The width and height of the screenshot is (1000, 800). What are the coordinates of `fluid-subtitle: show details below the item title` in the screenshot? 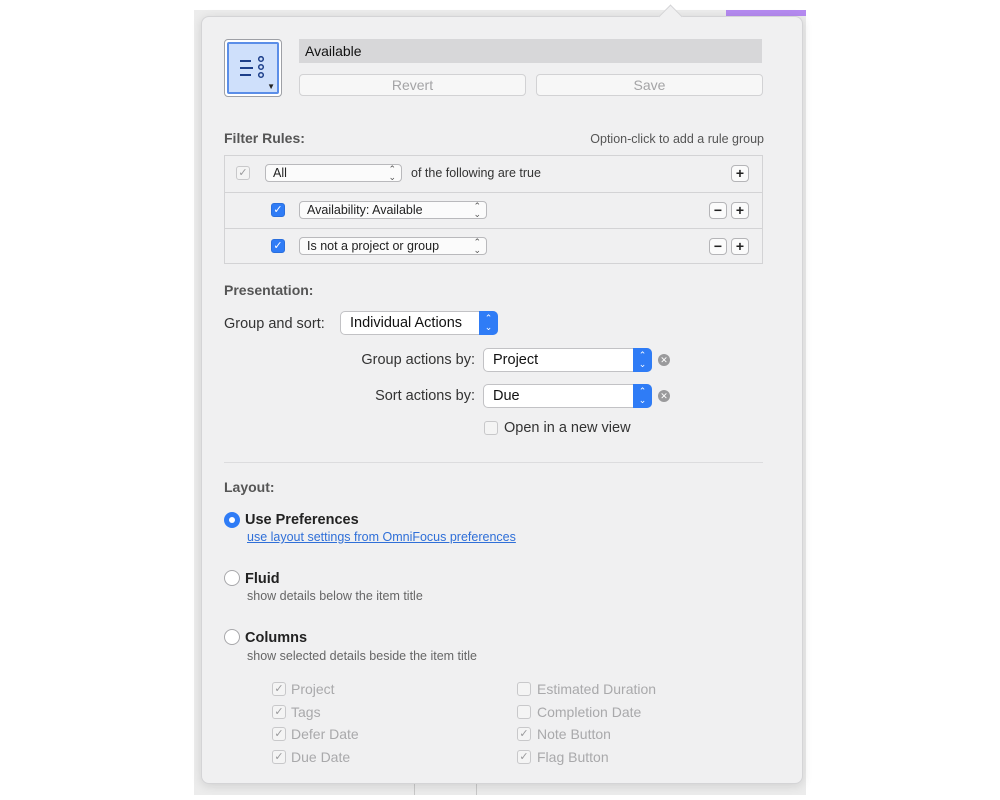 It's located at (335, 596).